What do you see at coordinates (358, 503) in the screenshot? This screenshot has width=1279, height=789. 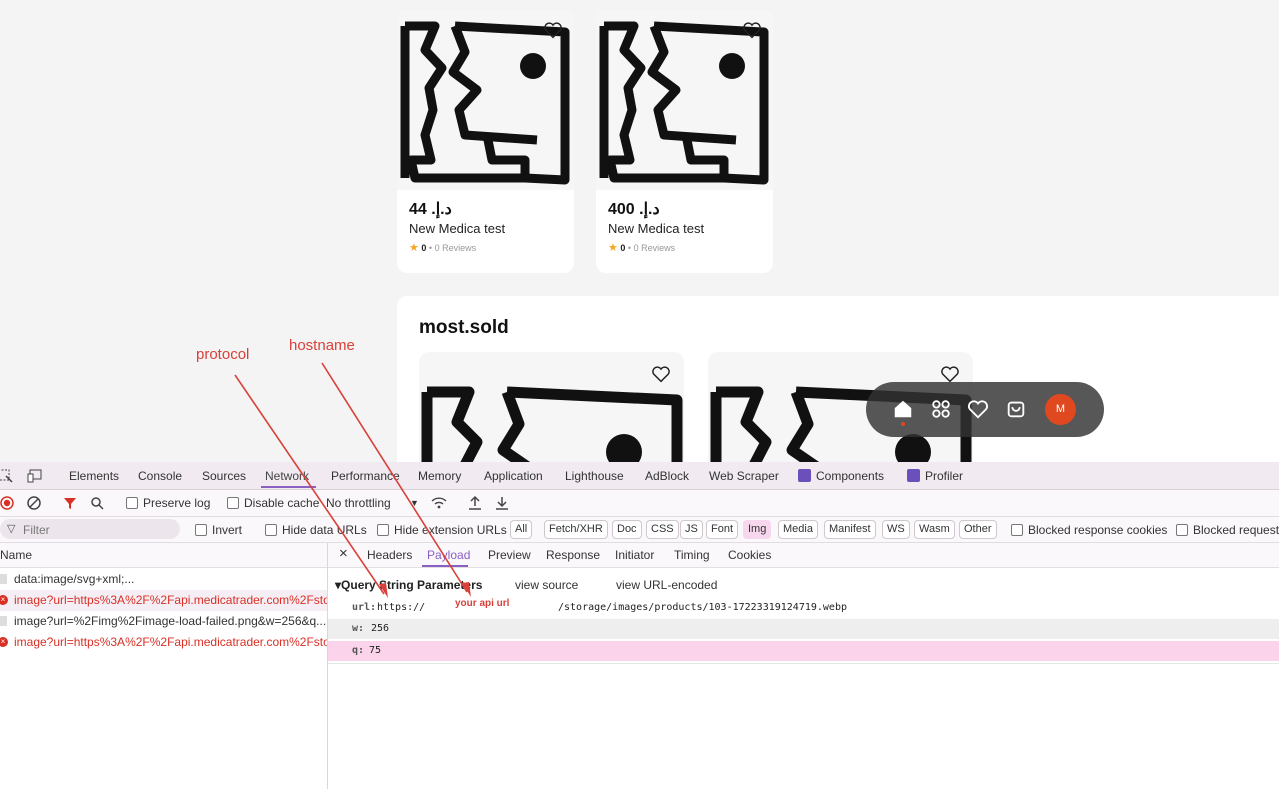 I see `throttling-select: No throttling` at bounding box center [358, 503].